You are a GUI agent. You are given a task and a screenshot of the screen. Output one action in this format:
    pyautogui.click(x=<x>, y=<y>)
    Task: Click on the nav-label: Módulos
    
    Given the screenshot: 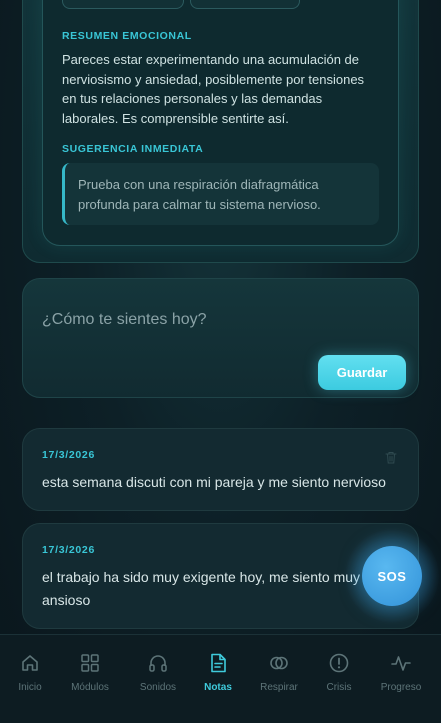 What is the action you would take?
    pyautogui.click(x=90, y=687)
    